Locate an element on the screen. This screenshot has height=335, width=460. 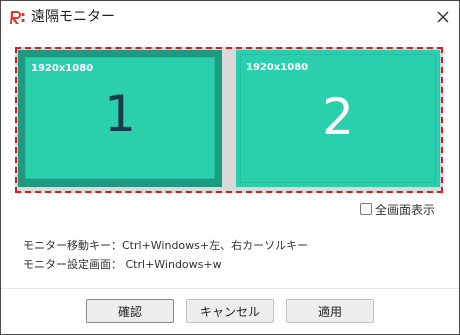
move-key-hint: モニター移動キー：Ctrl+Windows+左、右カーソルキー is located at coordinates (166, 245).